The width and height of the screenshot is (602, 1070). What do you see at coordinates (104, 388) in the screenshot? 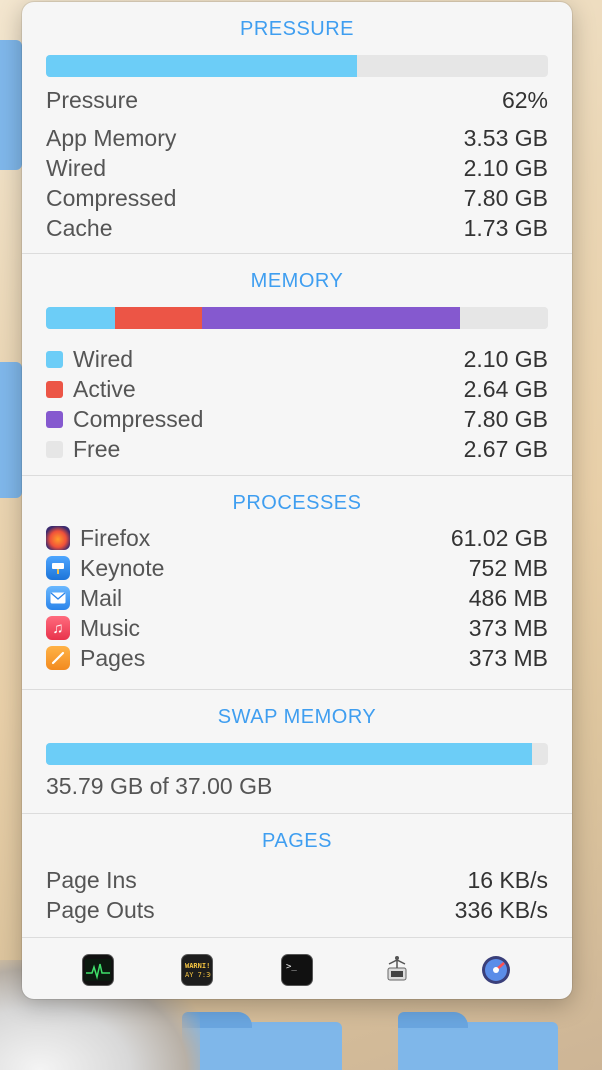
I see `memory-label-active: Active` at bounding box center [104, 388].